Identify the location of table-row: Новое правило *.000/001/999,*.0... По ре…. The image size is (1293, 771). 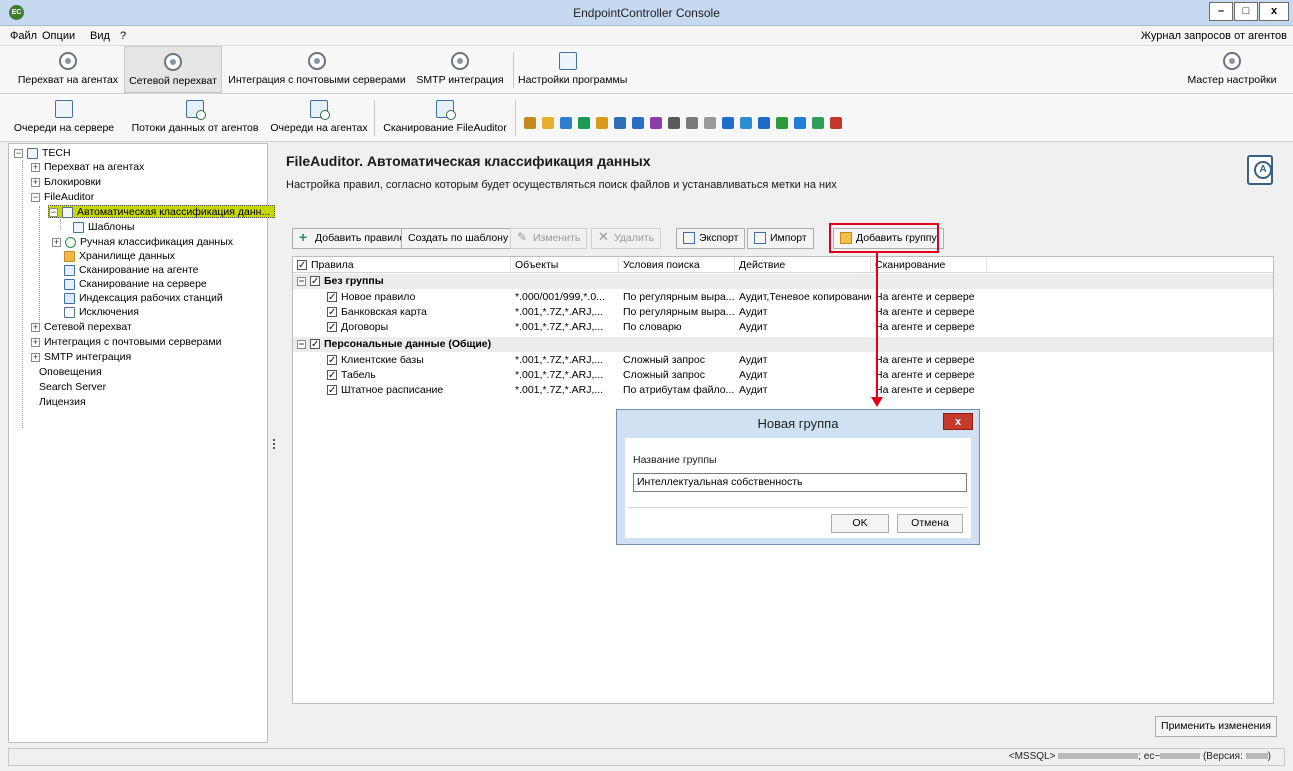
(783, 297).